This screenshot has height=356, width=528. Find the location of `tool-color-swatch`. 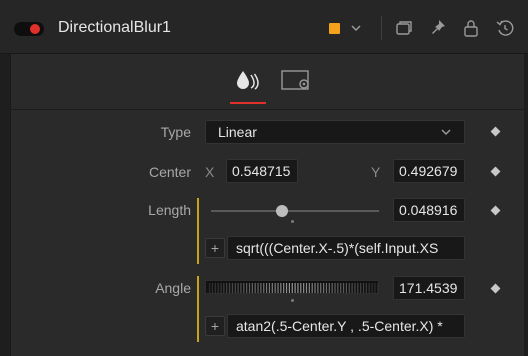

tool-color-swatch is located at coordinates (334, 28).